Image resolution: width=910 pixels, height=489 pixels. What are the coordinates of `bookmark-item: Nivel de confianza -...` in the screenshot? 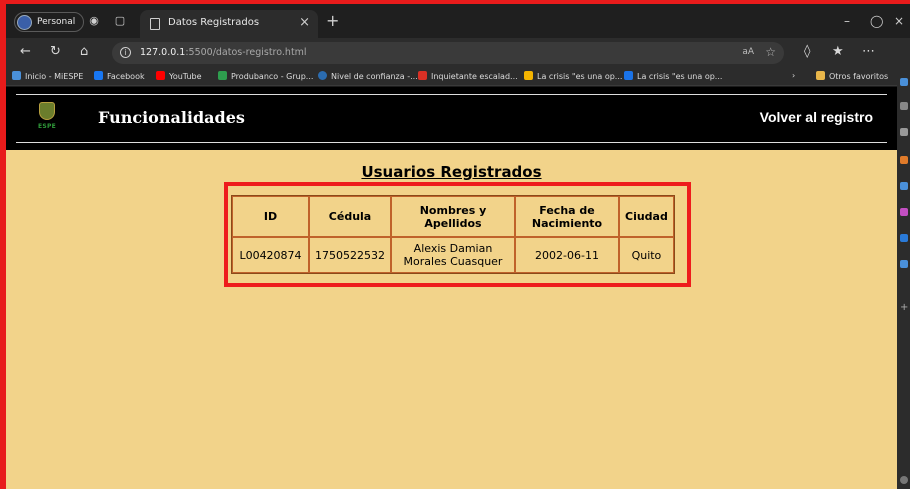 It's located at (368, 76).